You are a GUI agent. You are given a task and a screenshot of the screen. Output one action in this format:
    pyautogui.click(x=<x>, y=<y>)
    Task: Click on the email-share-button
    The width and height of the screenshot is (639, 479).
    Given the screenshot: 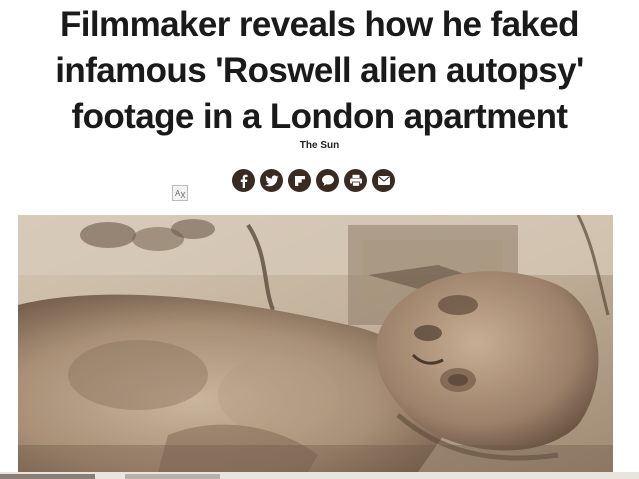 What is the action you would take?
    pyautogui.click(x=383, y=180)
    